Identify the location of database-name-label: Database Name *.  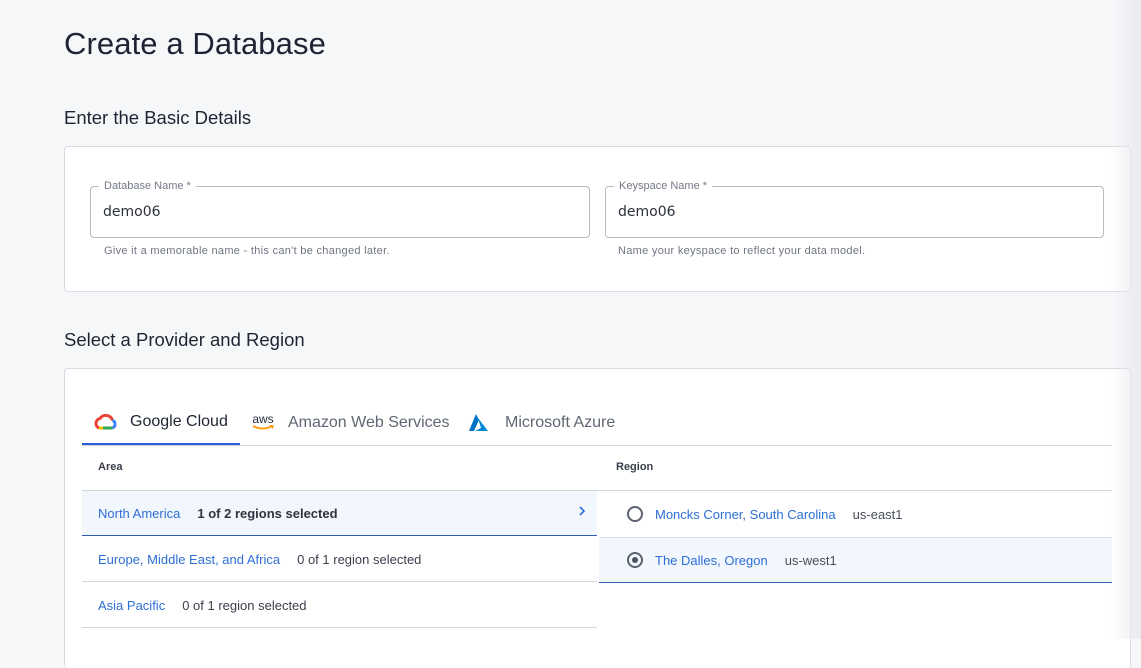
(147, 186).